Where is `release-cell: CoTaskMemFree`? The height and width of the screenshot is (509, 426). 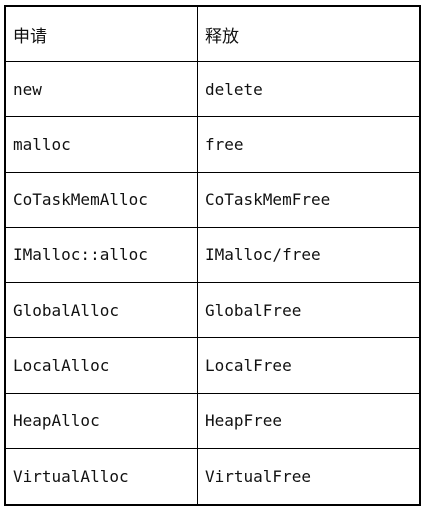
release-cell: CoTaskMemFree is located at coordinates (308, 200).